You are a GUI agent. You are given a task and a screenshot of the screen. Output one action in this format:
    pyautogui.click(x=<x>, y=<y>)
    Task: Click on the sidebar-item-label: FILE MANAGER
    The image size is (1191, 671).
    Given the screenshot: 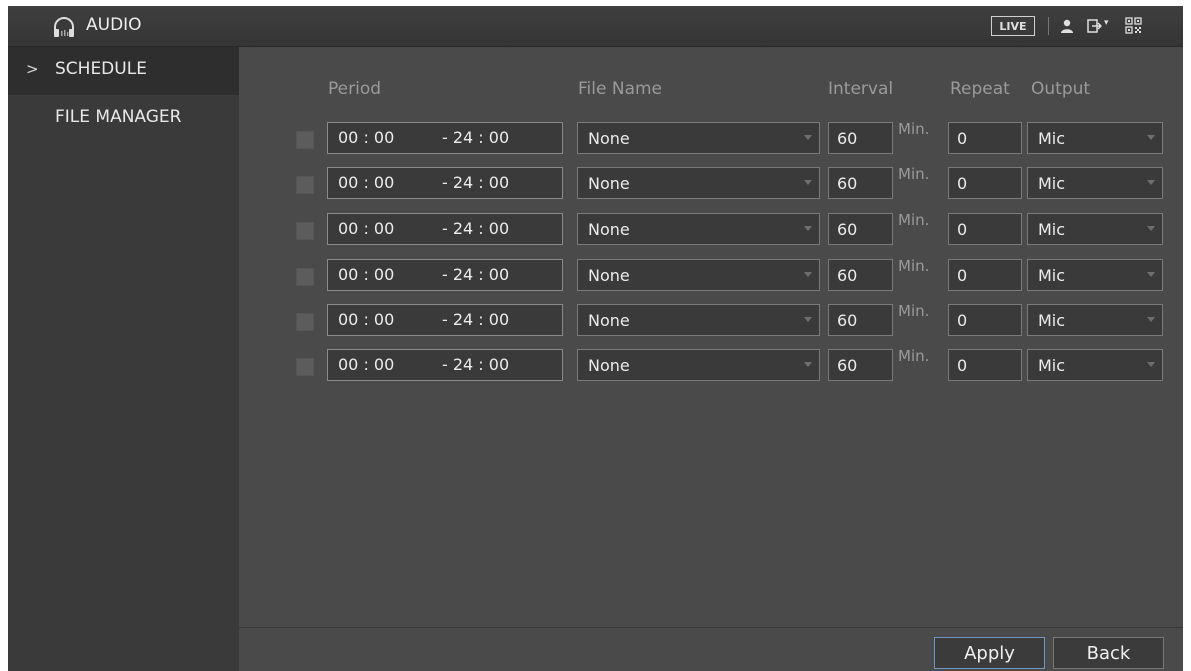 What is the action you would take?
    pyautogui.click(x=118, y=117)
    